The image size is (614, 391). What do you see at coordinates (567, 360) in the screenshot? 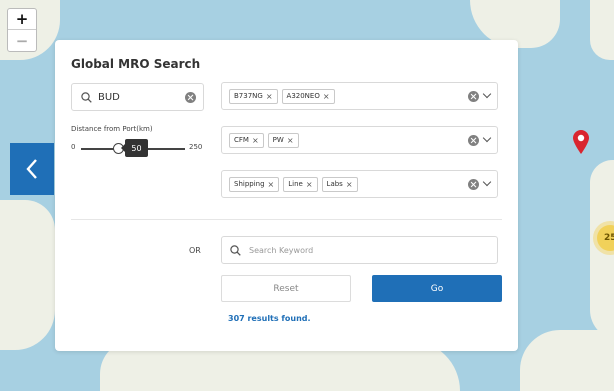
I see `land-southeast` at bounding box center [567, 360].